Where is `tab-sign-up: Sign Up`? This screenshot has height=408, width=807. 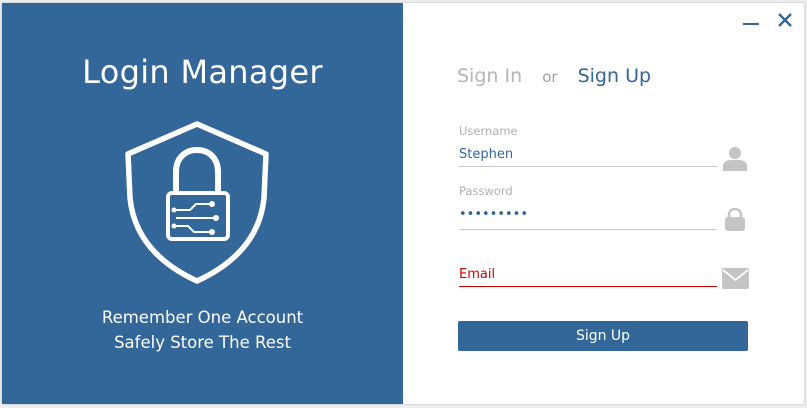
tab-sign-up: Sign Up is located at coordinates (614, 76).